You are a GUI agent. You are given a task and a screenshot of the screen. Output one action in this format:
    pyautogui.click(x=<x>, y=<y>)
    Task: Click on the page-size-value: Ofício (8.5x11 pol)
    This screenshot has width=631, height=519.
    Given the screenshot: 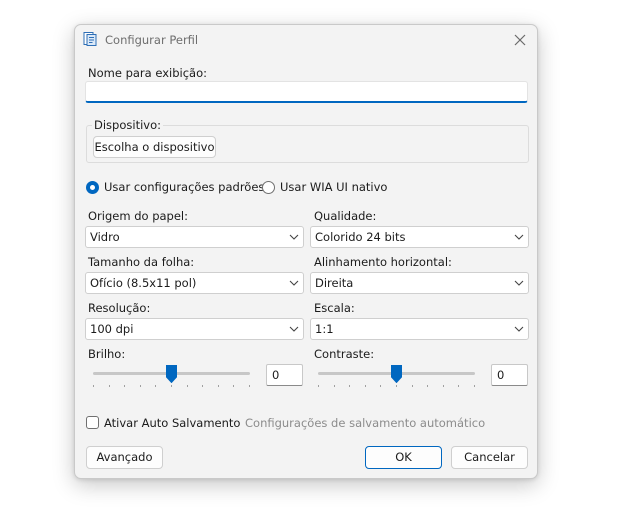 What is the action you would take?
    pyautogui.click(x=143, y=283)
    